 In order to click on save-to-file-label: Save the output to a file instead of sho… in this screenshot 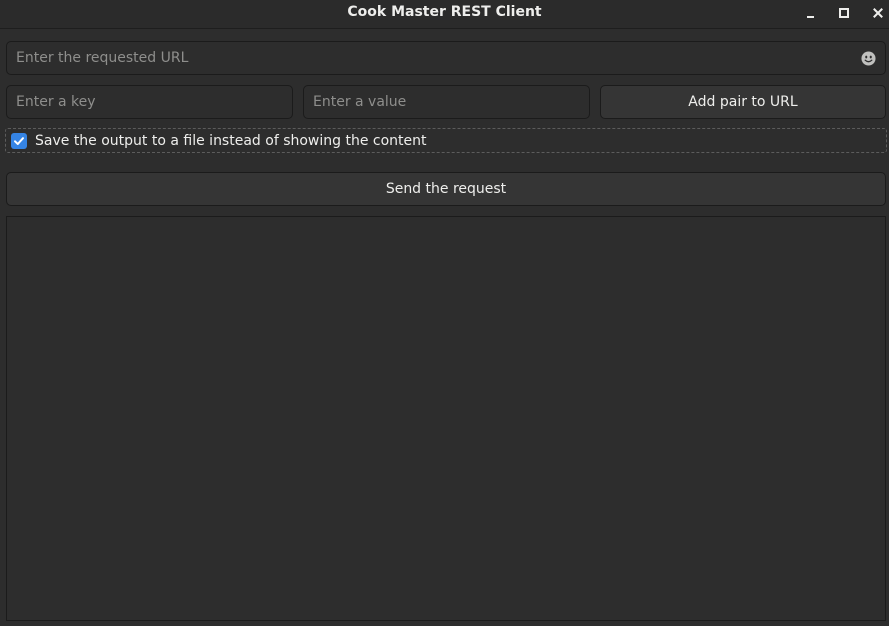, I will do `click(231, 140)`.